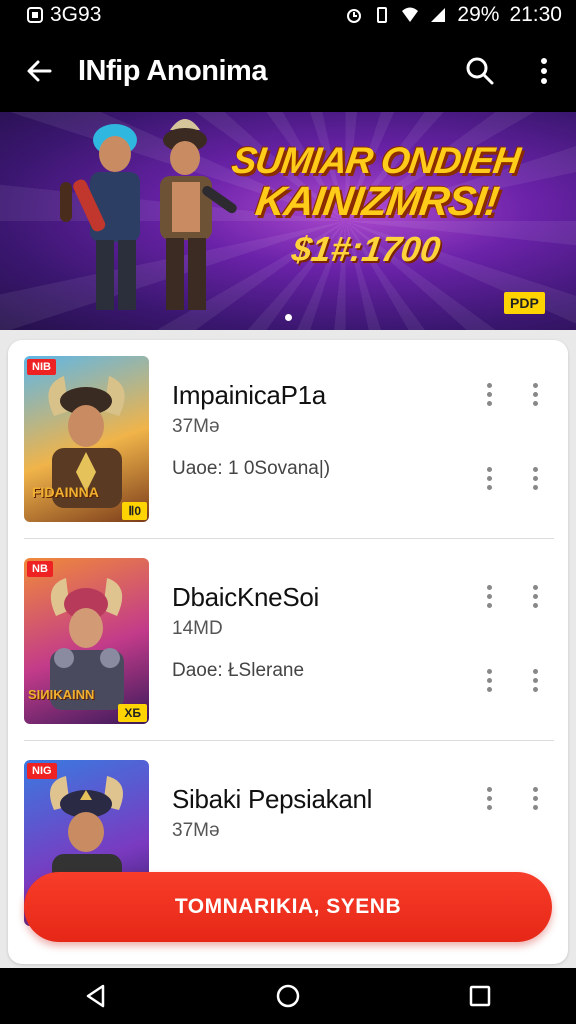 The height and width of the screenshot is (1024, 576). Describe the element at coordinates (288, 907) in the screenshot. I see `primary-action-button: TOMNARIKIA, SYENB` at that location.